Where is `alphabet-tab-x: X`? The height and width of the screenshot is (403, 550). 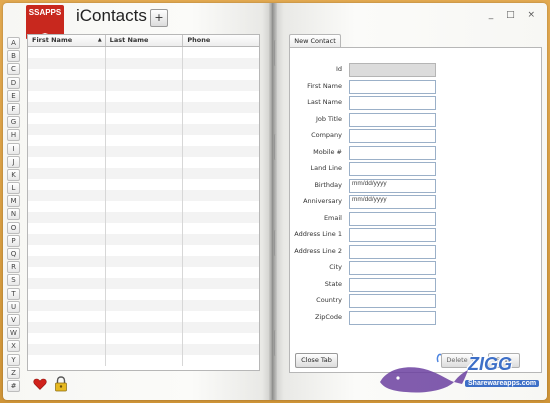 alphabet-tab-x: X is located at coordinates (13, 346).